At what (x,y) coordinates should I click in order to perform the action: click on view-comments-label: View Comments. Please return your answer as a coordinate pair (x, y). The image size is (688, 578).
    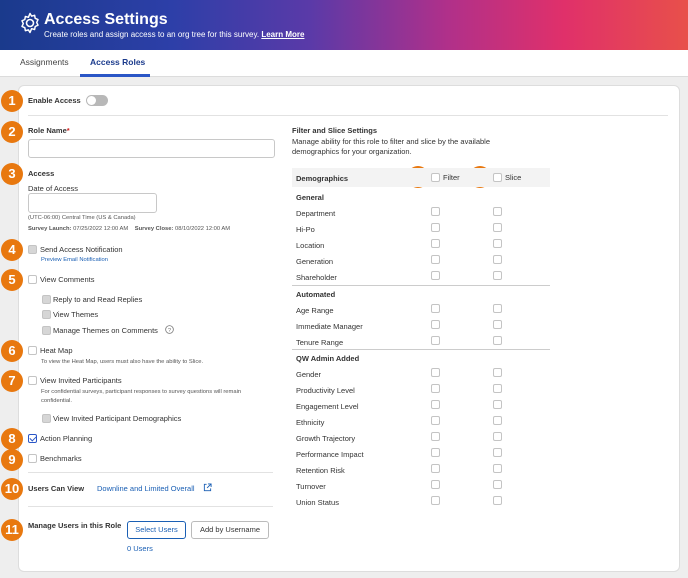
    Looking at the image, I should click on (67, 279).